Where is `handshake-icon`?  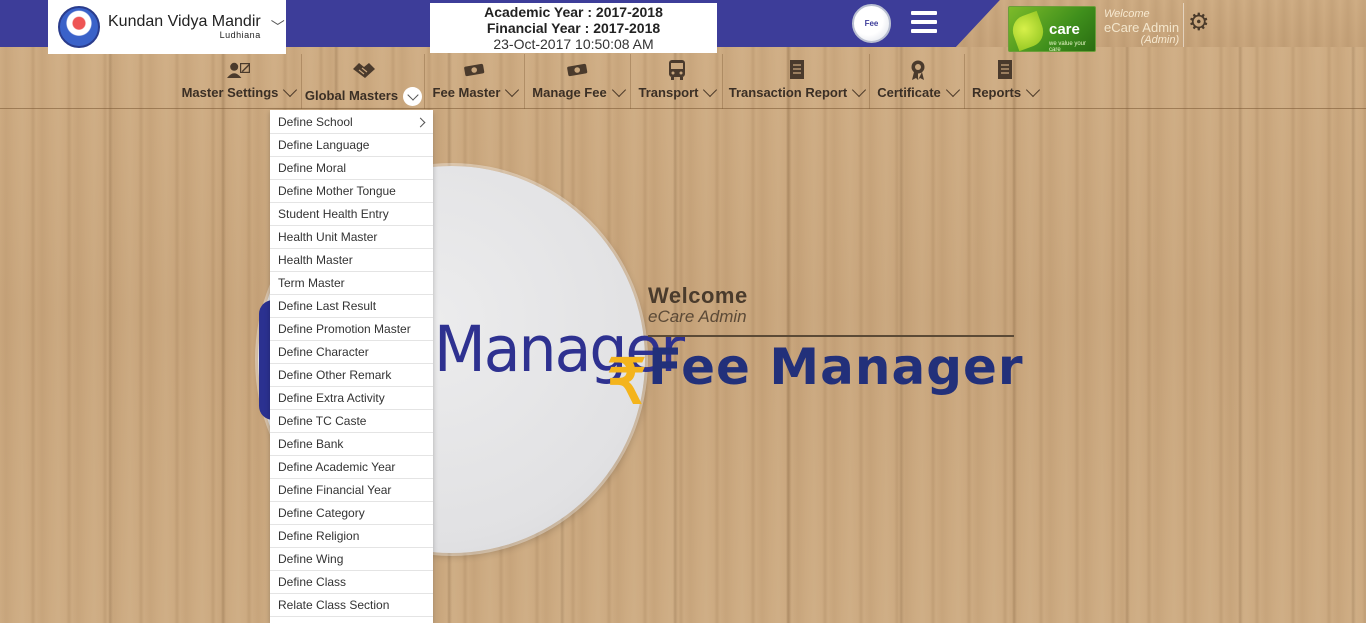 handshake-icon is located at coordinates (364, 70).